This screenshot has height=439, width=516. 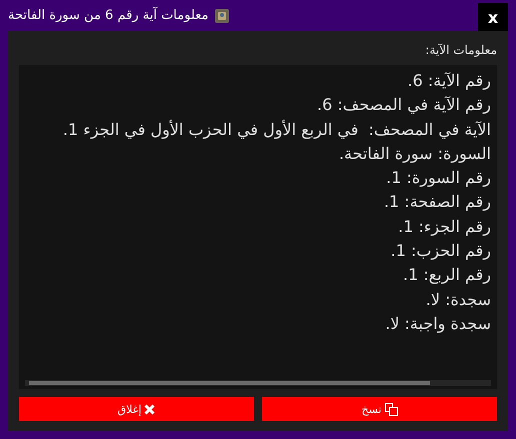 I want to click on copy-icon, so click(x=391, y=409).